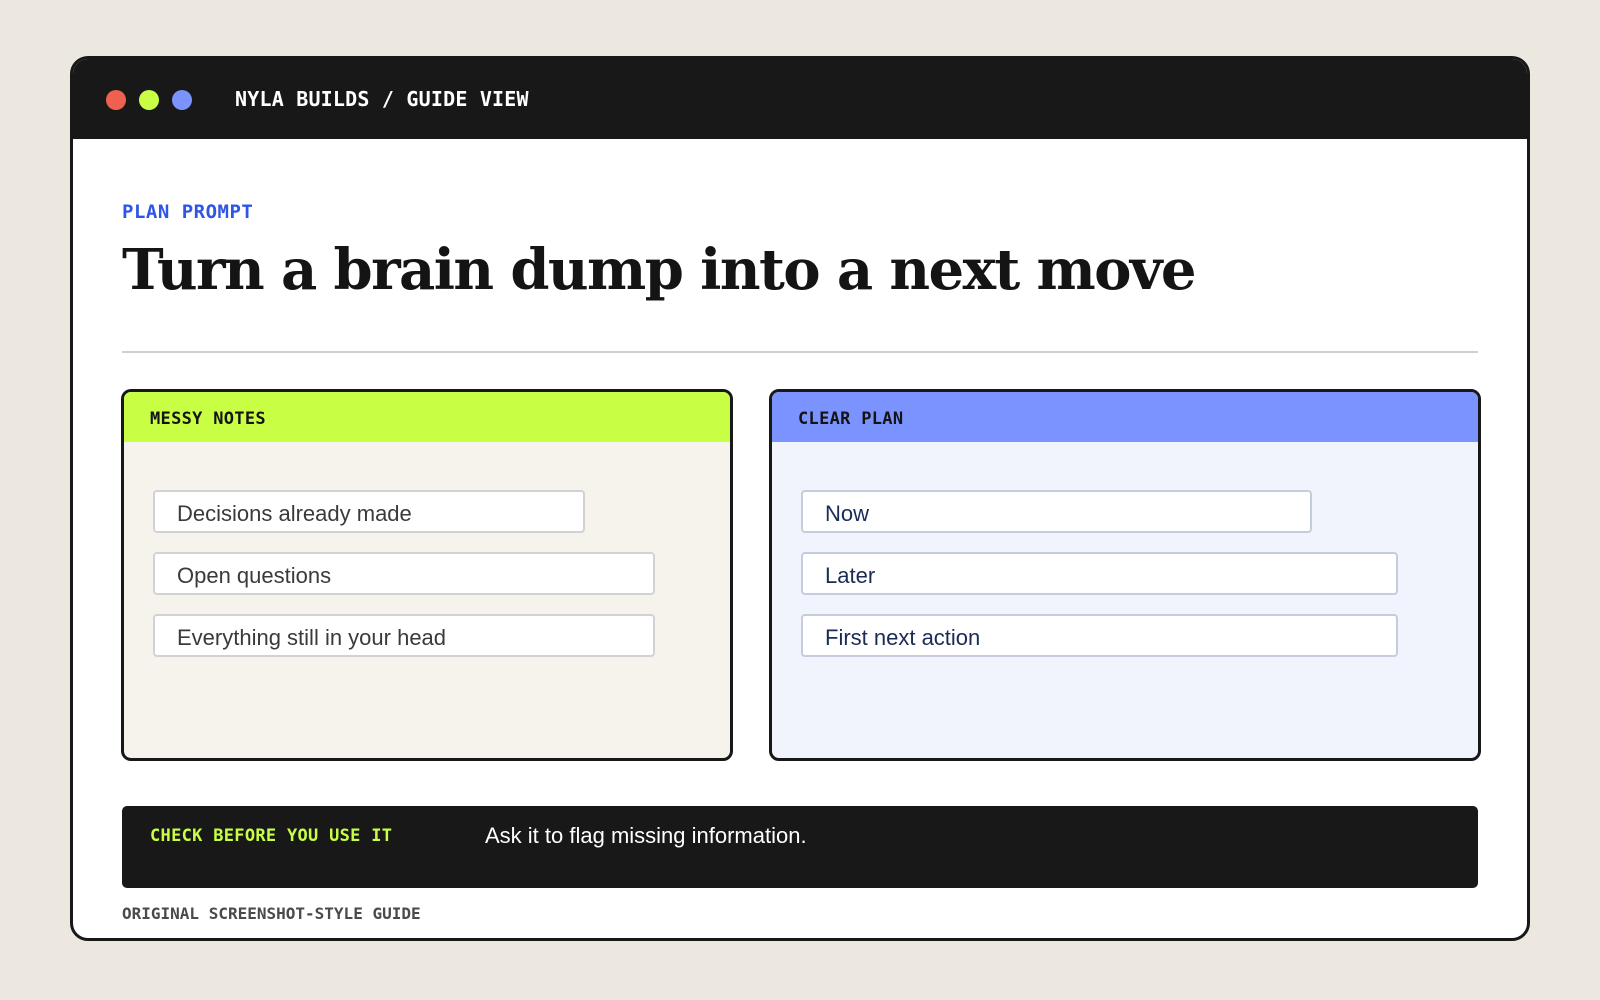  I want to click on tip-text: Ask it to flag missing information., so click(646, 835).